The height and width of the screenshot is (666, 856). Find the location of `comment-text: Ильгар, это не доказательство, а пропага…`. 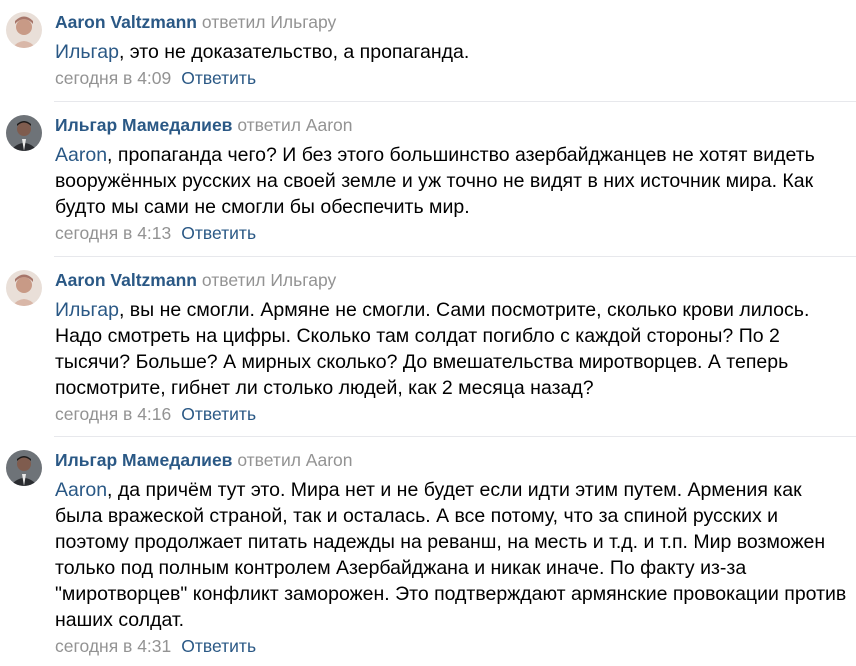

comment-text: Ильгар, это не доказательство, а пропага… is located at coordinates (453, 52).